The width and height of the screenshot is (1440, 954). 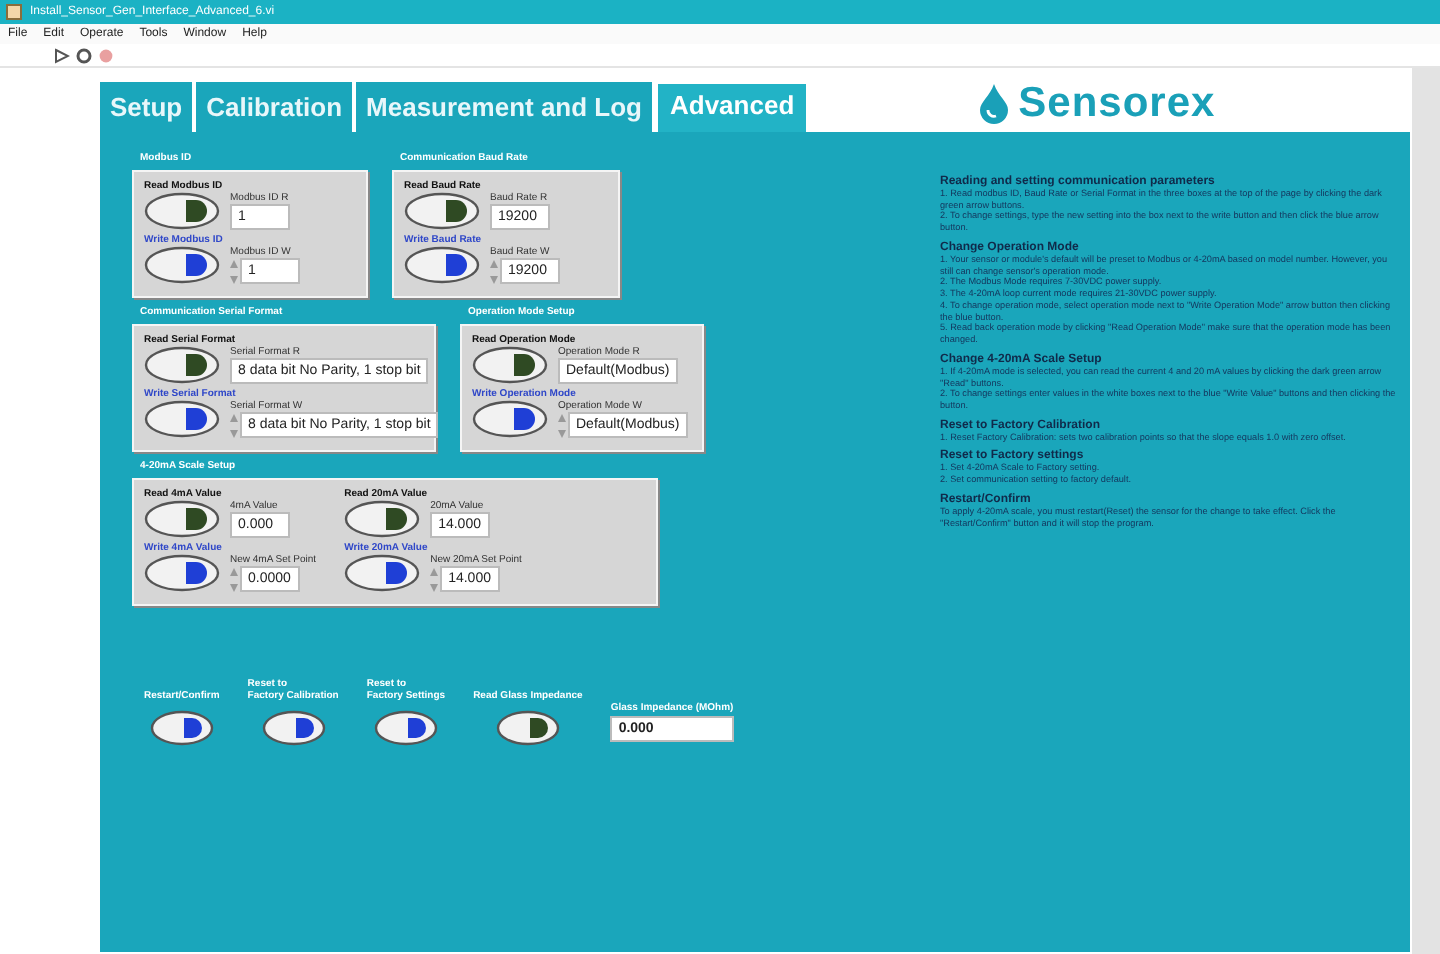 I want to click on logo-text: Sensorex, so click(x=1117, y=104).